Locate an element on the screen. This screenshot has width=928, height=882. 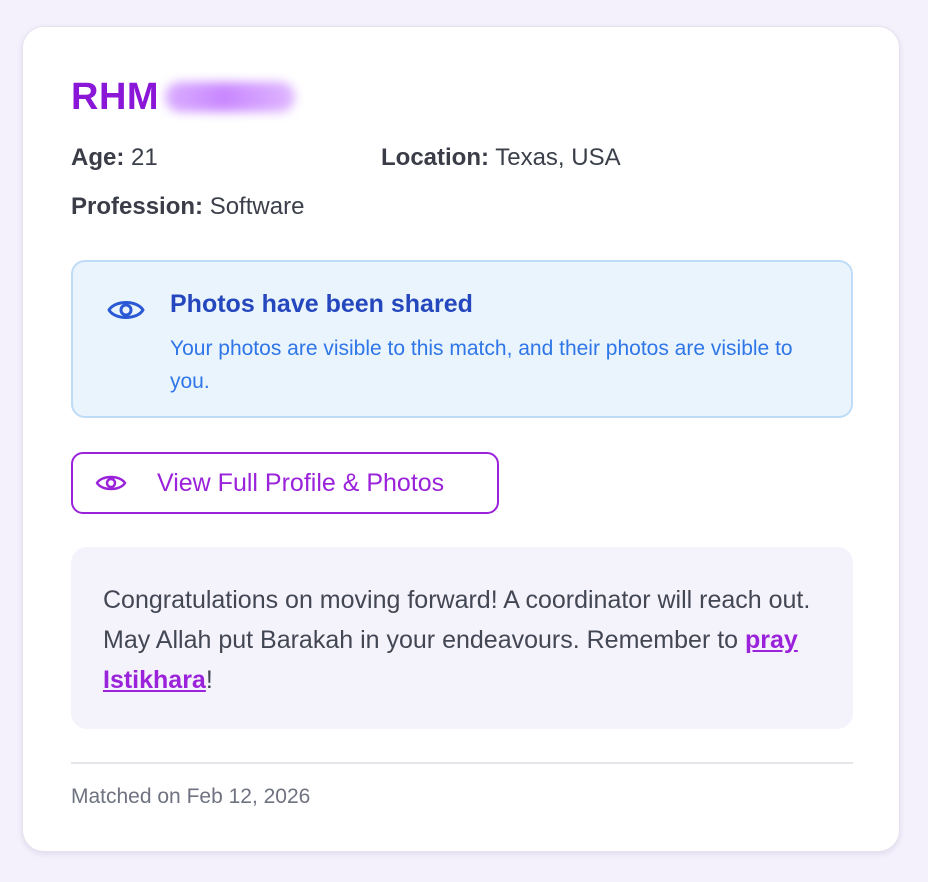
congrats-text-end: ! is located at coordinates (209, 680).